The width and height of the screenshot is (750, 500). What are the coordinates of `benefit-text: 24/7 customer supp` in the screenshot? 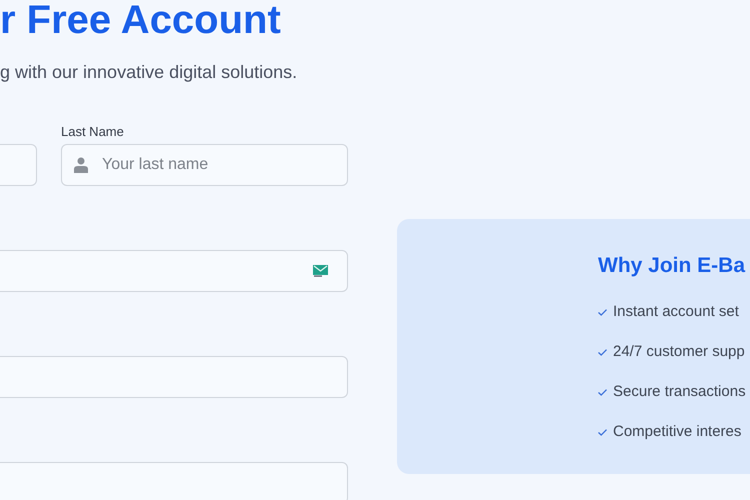 It's located at (679, 352).